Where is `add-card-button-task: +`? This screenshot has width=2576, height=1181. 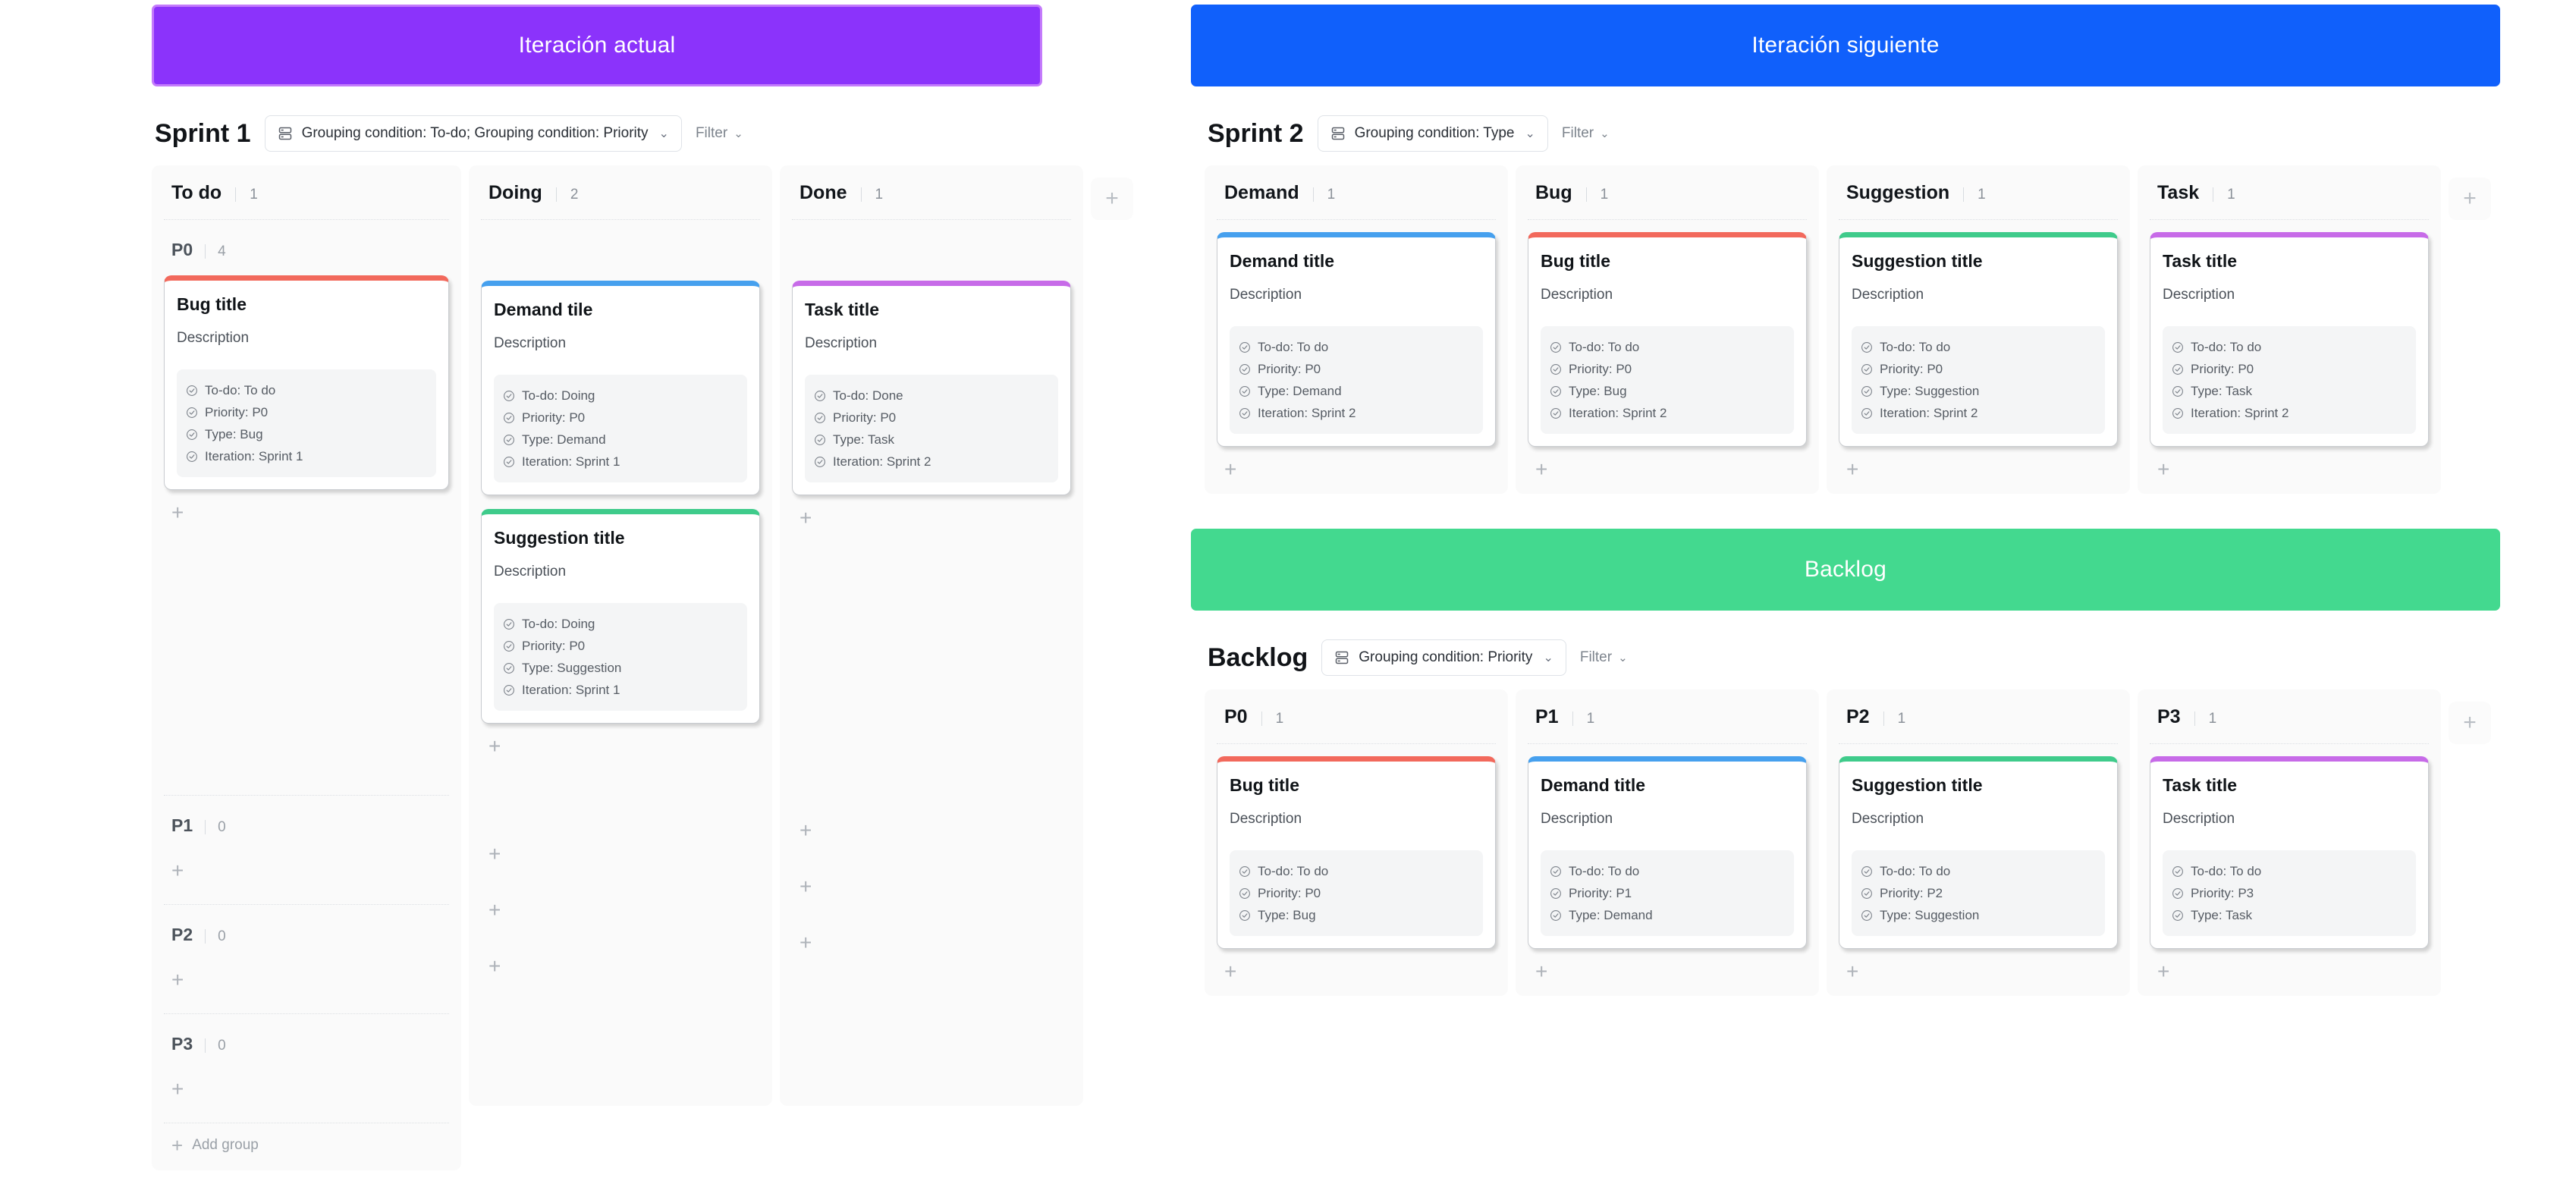
add-card-button-task: + is located at coordinates (2289, 466).